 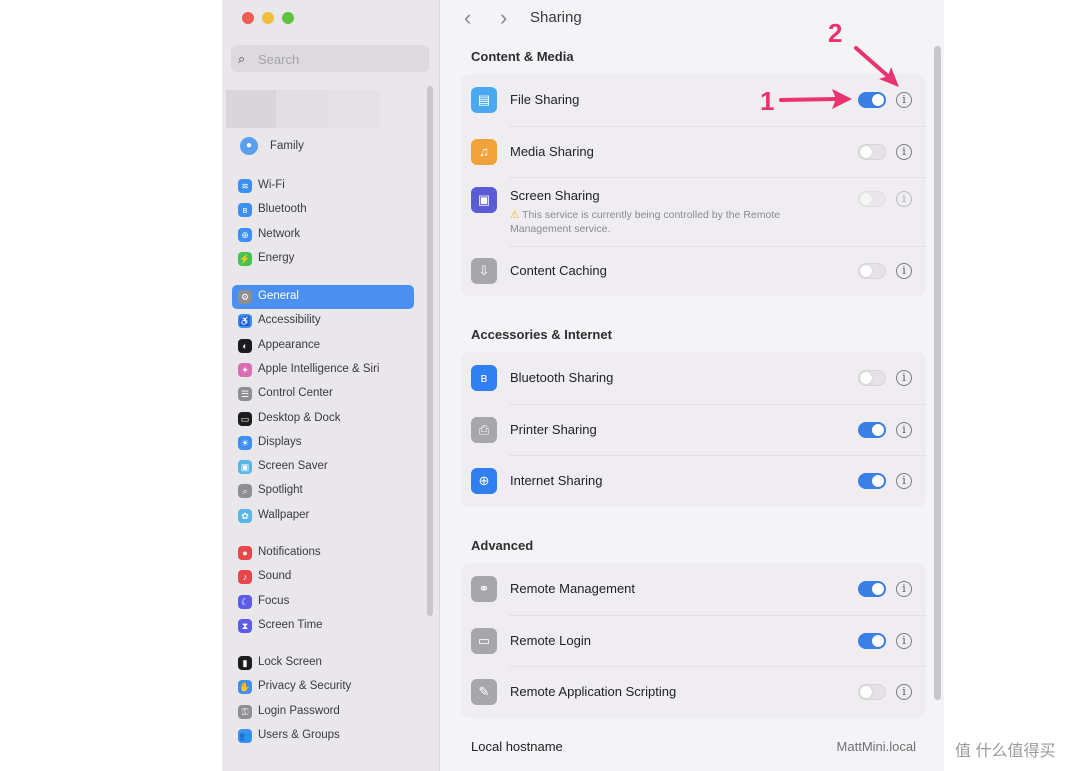 What do you see at coordinates (767, 101) in the screenshot?
I see `annotation-number-1: 1` at bounding box center [767, 101].